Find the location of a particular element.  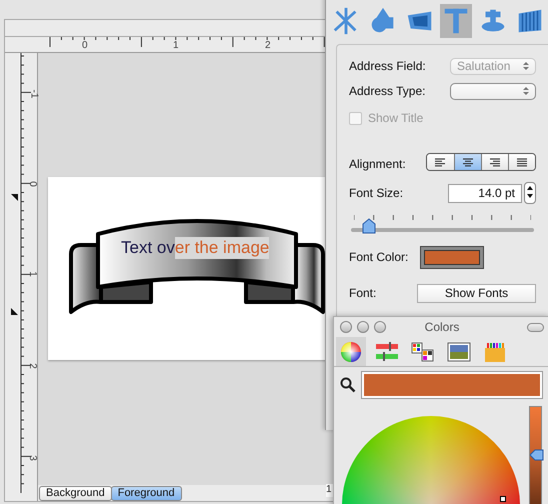

minimize-button is located at coordinates (363, 327).